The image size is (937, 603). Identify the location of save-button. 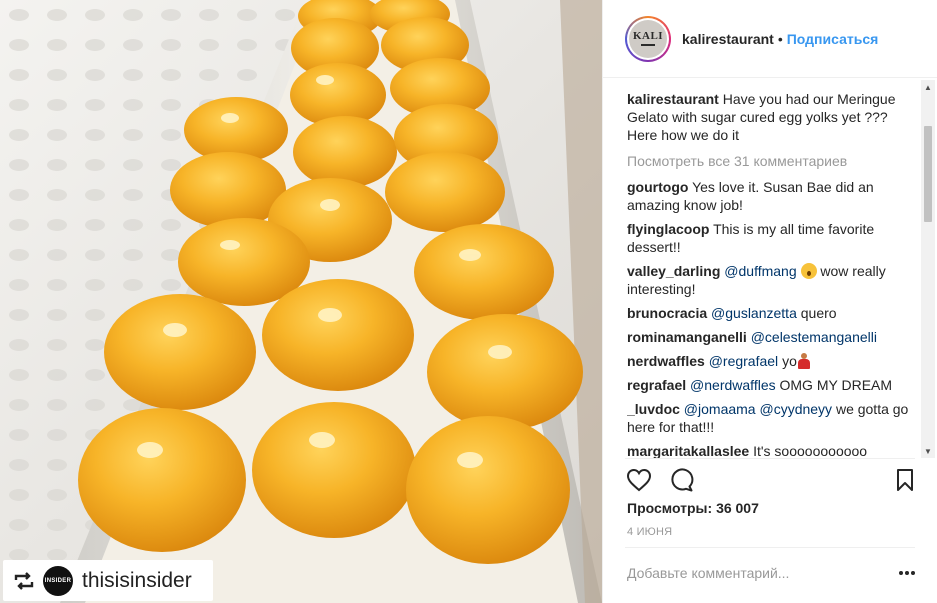
(905, 480).